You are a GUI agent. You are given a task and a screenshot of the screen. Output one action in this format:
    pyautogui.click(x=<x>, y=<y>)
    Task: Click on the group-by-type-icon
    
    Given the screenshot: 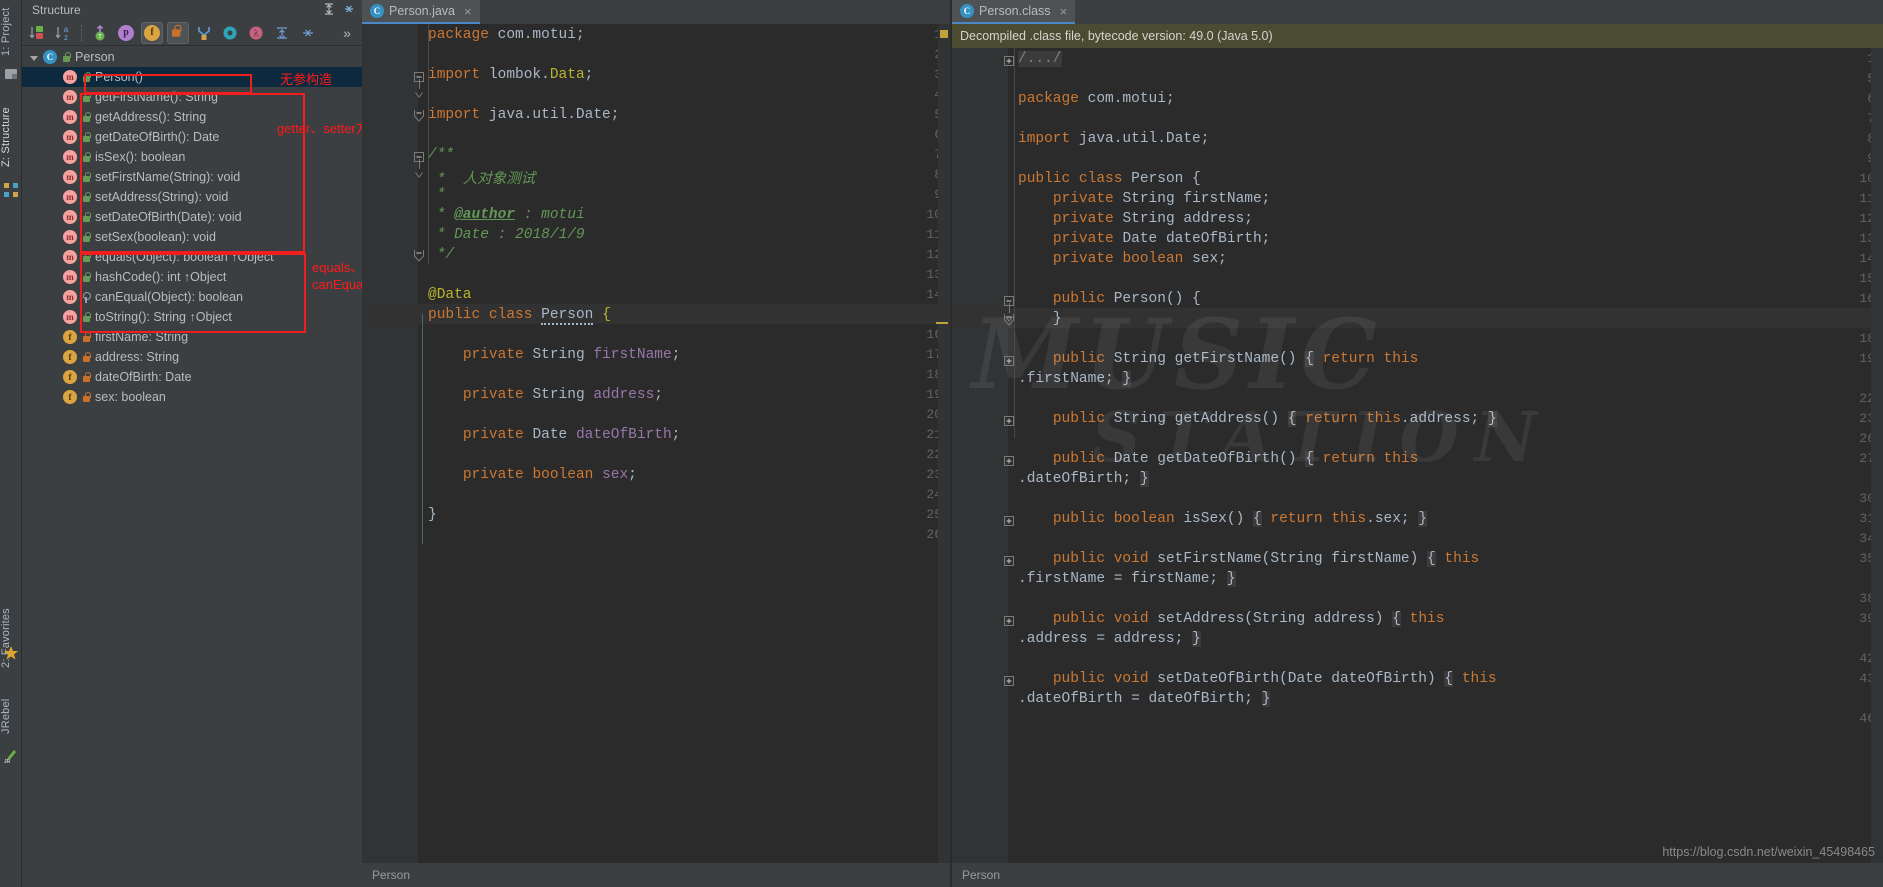 What is the action you would take?
    pyautogui.click(x=204, y=33)
    